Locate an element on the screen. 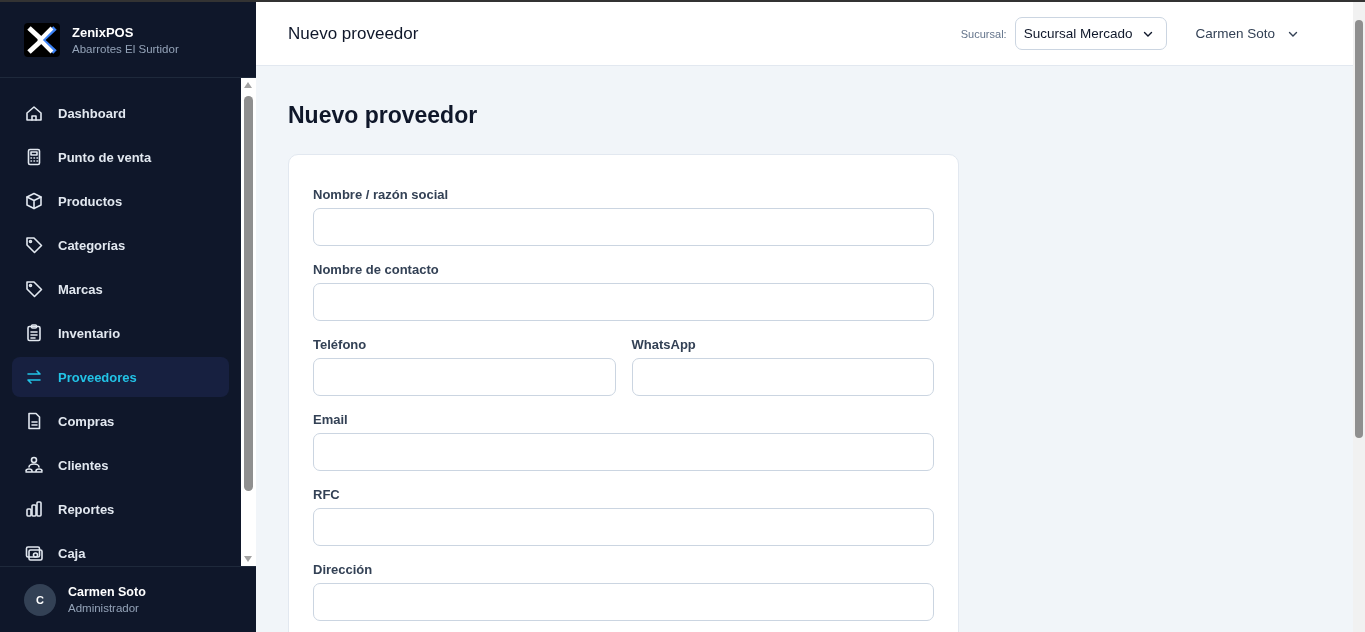 The image size is (1365, 632). field-label: Nombre de contacto is located at coordinates (376, 269).